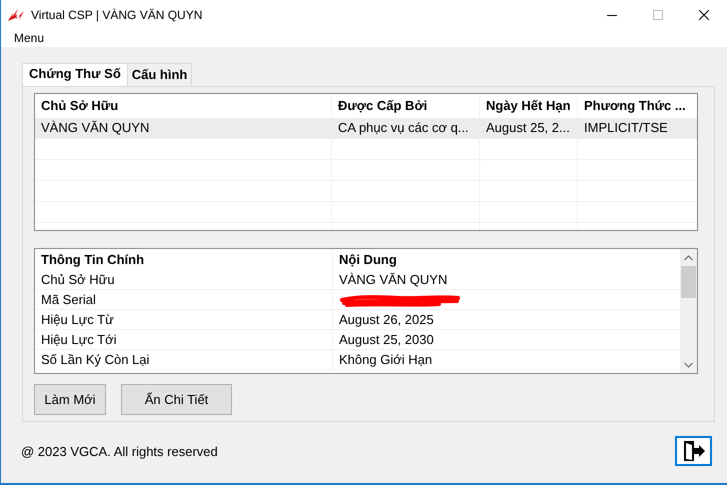 Image resolution: width=727 pixels, height=485 pixels. Describe the element at coordinates (658, 15) in the screenshot. I see `maximize-icon` at that location.